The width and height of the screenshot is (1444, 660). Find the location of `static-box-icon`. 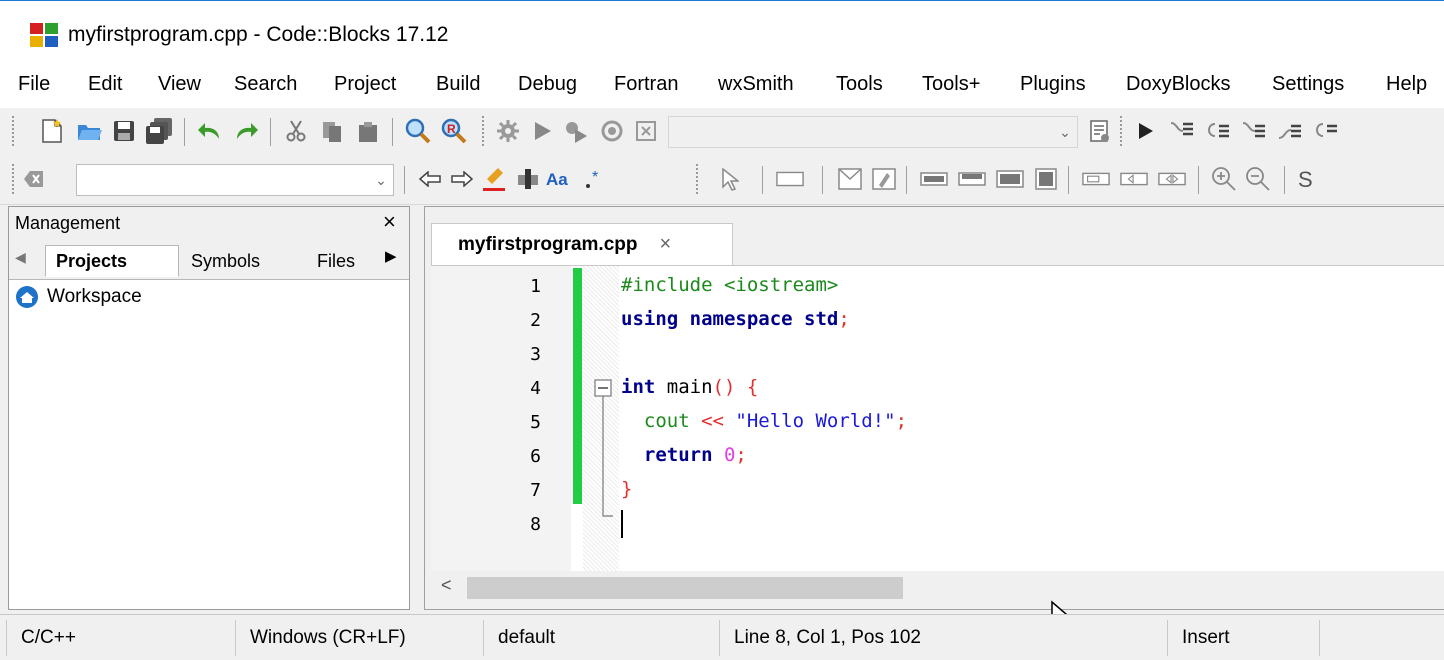

static-box-icon is located at coordinates (1096, 179).